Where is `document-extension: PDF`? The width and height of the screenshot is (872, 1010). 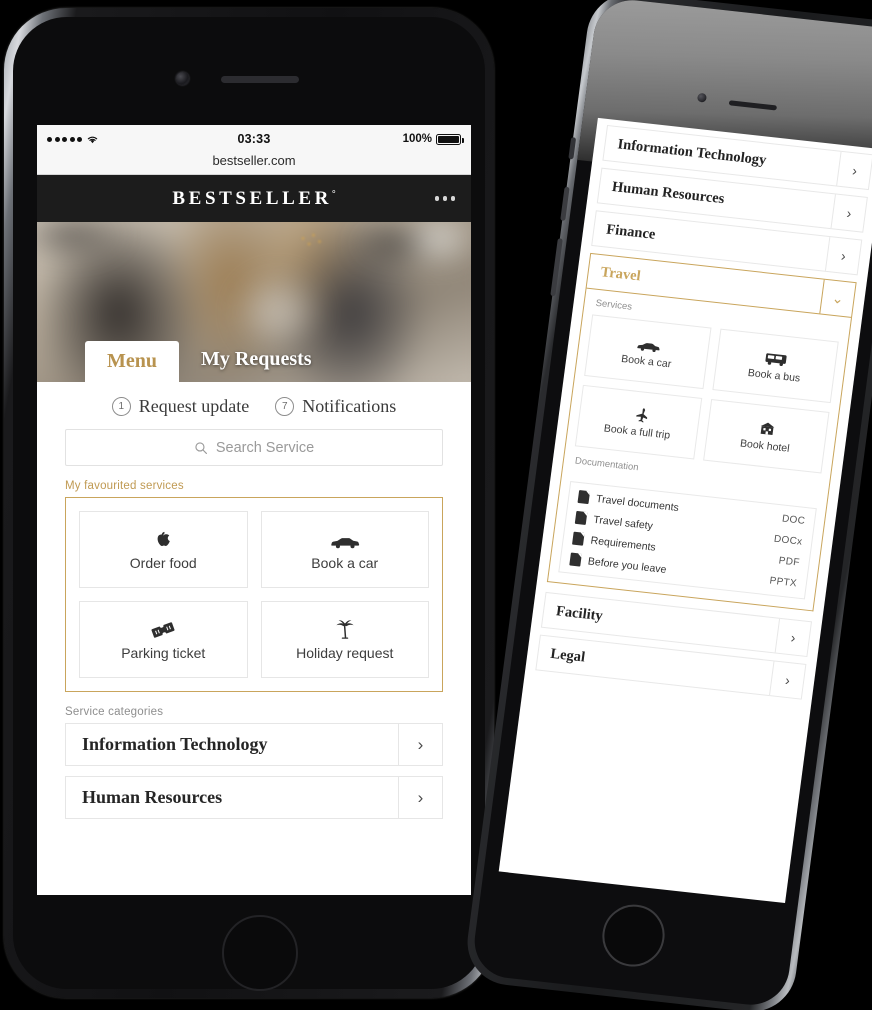
document-extension: PDF is located at coordinates (789, 562).